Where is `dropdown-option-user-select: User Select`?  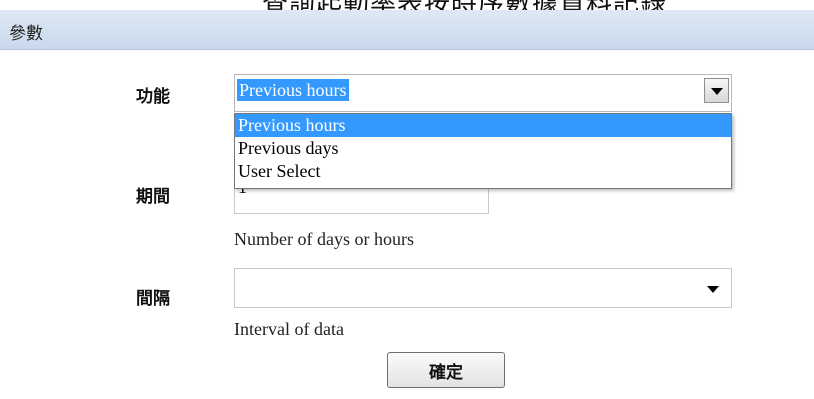 dropdown-option-user-select: User Select is located at coordinates (483, 171).